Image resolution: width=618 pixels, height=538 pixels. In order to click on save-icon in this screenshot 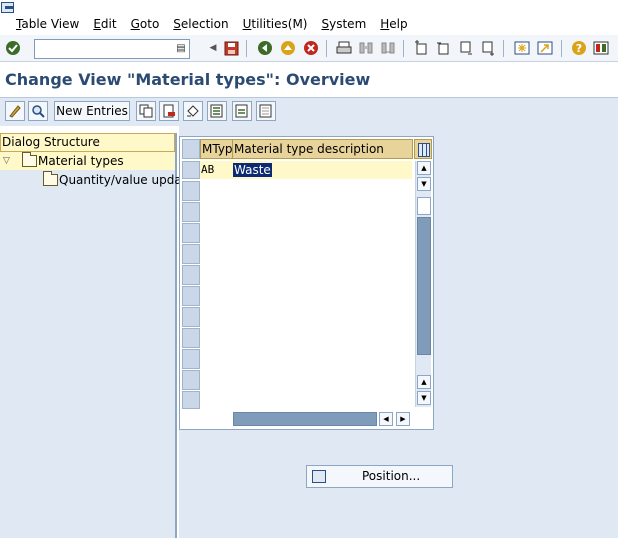, I will do `click(231, 48)`.